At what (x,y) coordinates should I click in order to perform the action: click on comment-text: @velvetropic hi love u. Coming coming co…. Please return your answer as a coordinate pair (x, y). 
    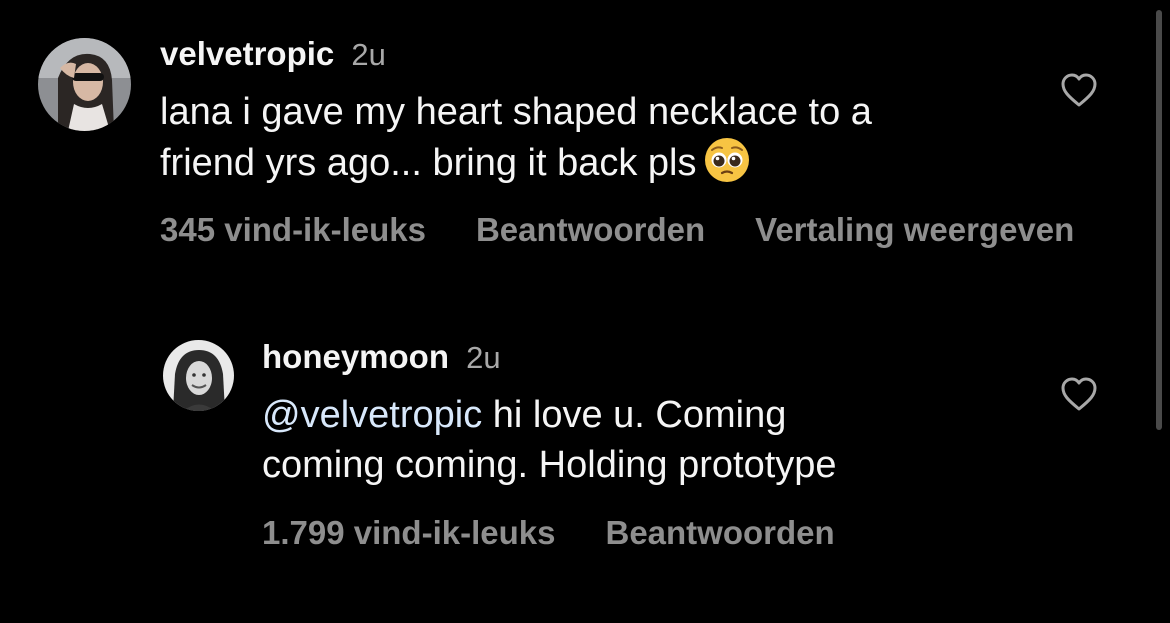
    Looking at the image, I should click on (549, 440).